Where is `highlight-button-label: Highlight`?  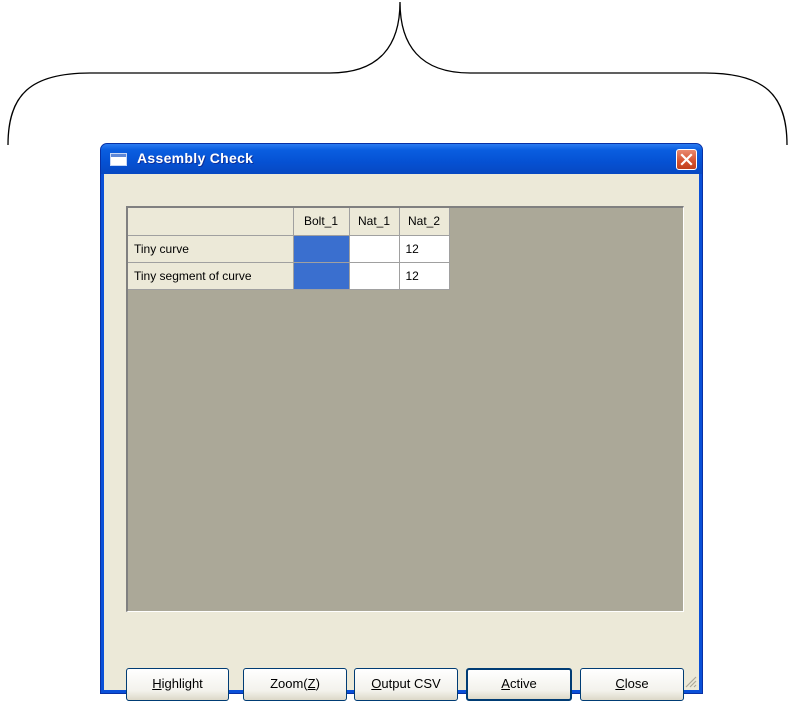
highlight-button-label: Highlight is located at coordinates (177, 683).